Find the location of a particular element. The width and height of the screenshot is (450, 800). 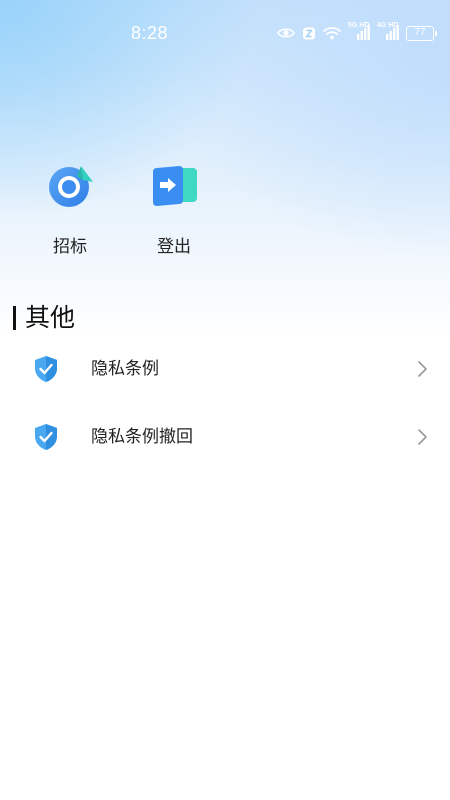

status-bar: 8:28 5G HD 4G HD 77 is located at coordinates (225, 34).